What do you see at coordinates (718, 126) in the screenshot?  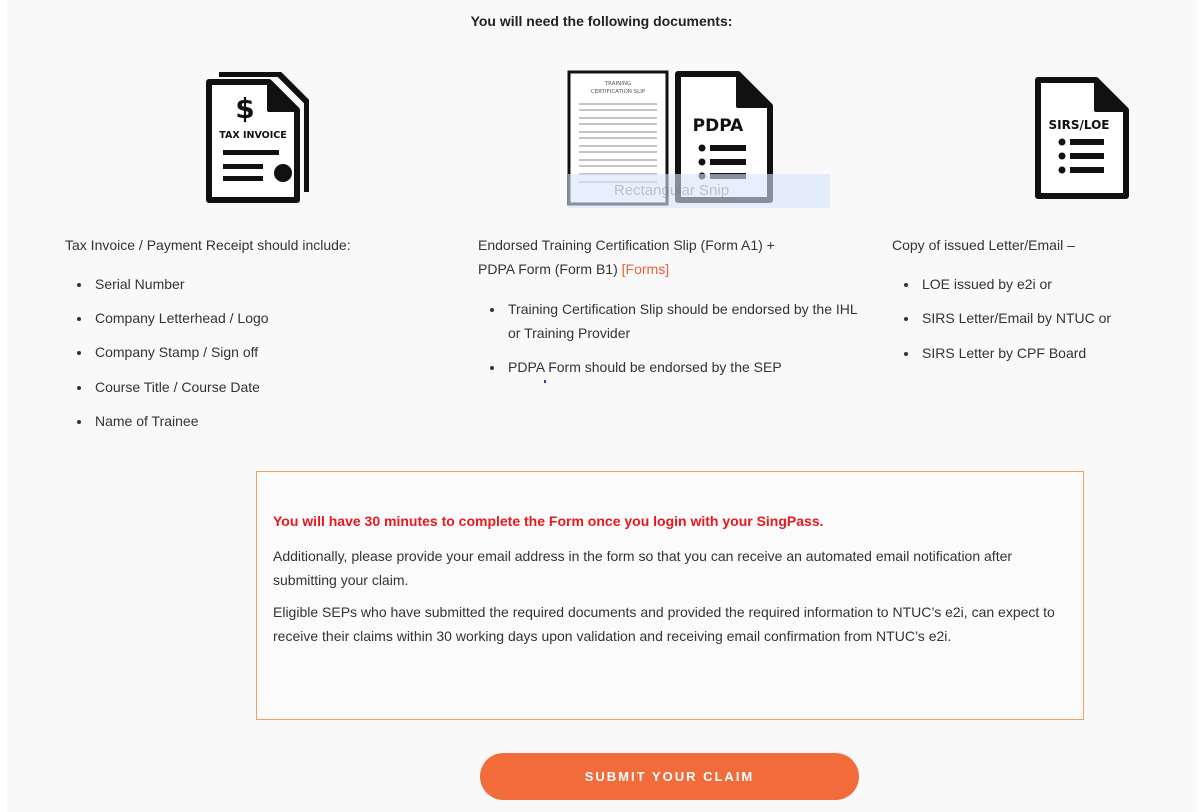 I see `pdpa-icon-label: PDPA` at bounding box center [718, 126].